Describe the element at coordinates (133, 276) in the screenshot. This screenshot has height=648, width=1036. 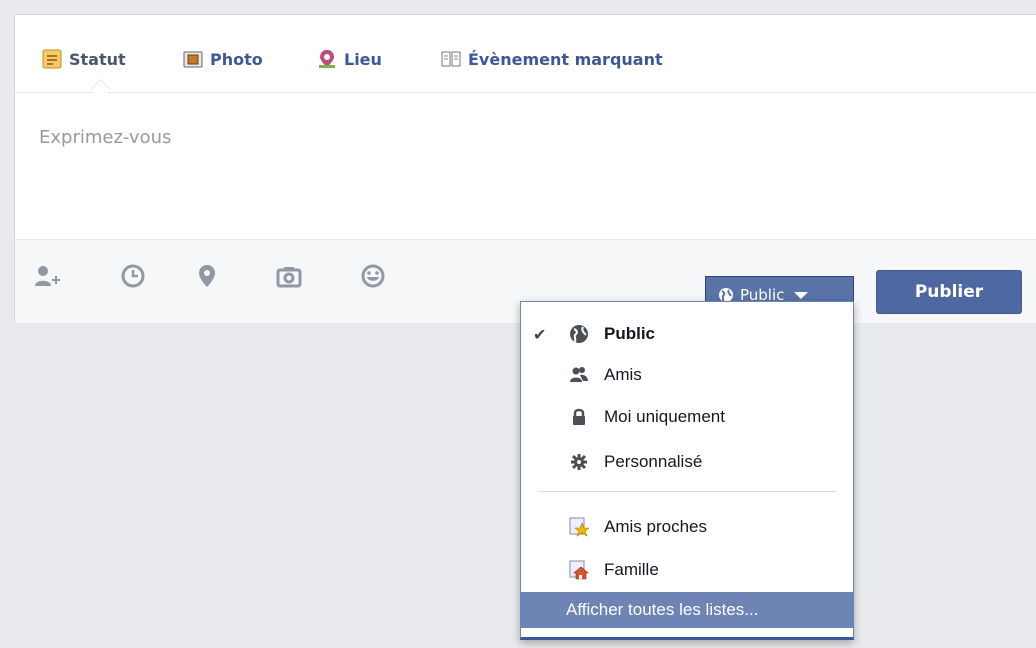
I see `clock-icon` at that location.